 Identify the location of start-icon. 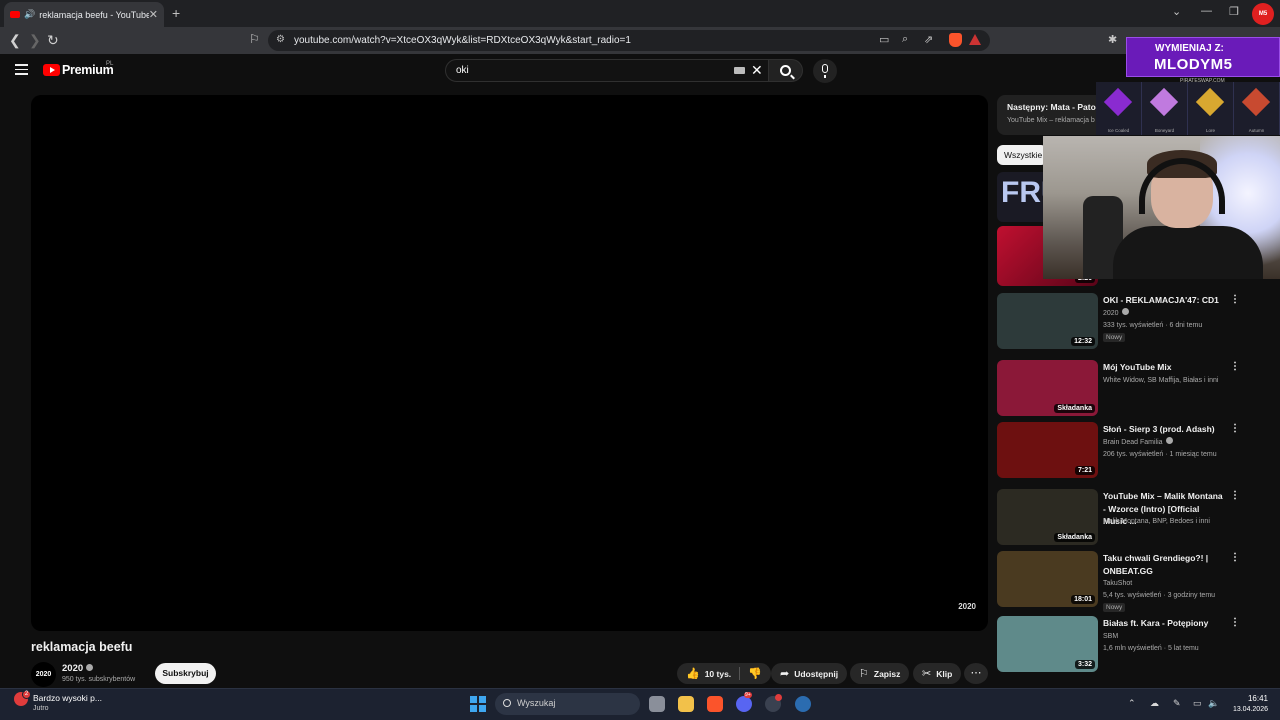
(478, 704).